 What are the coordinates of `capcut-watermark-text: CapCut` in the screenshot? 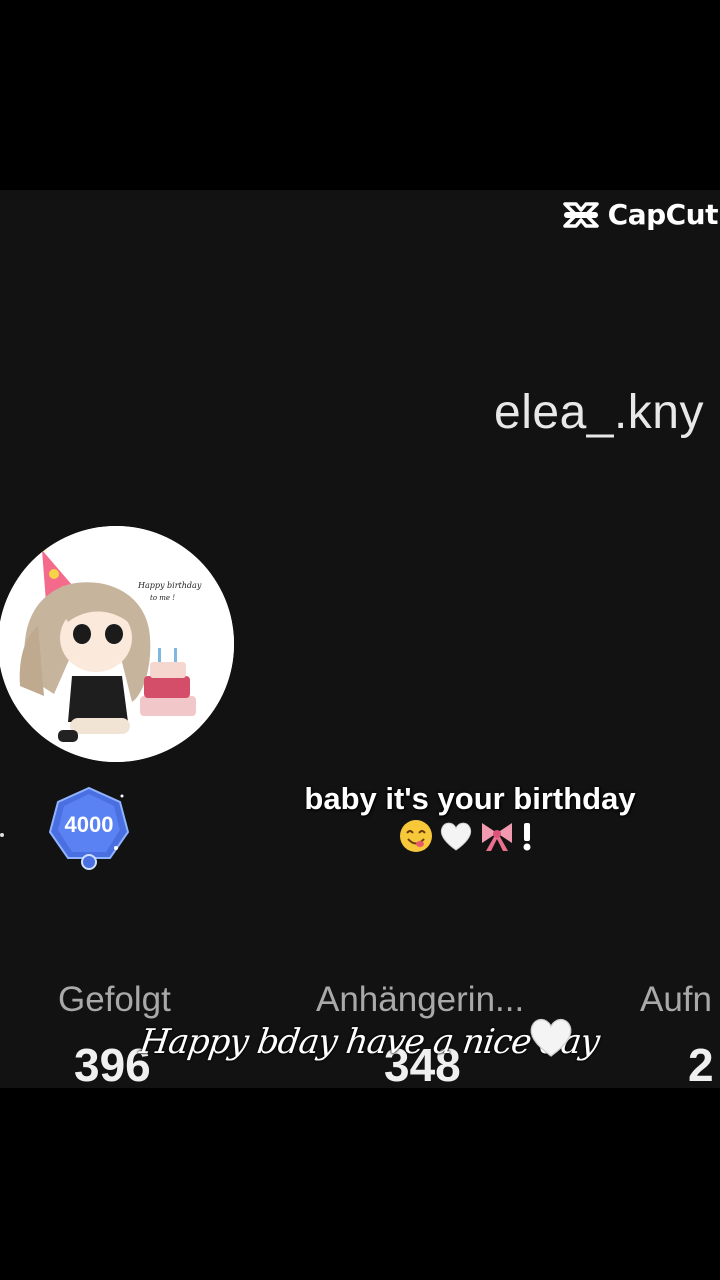 It's located at (663, 214).